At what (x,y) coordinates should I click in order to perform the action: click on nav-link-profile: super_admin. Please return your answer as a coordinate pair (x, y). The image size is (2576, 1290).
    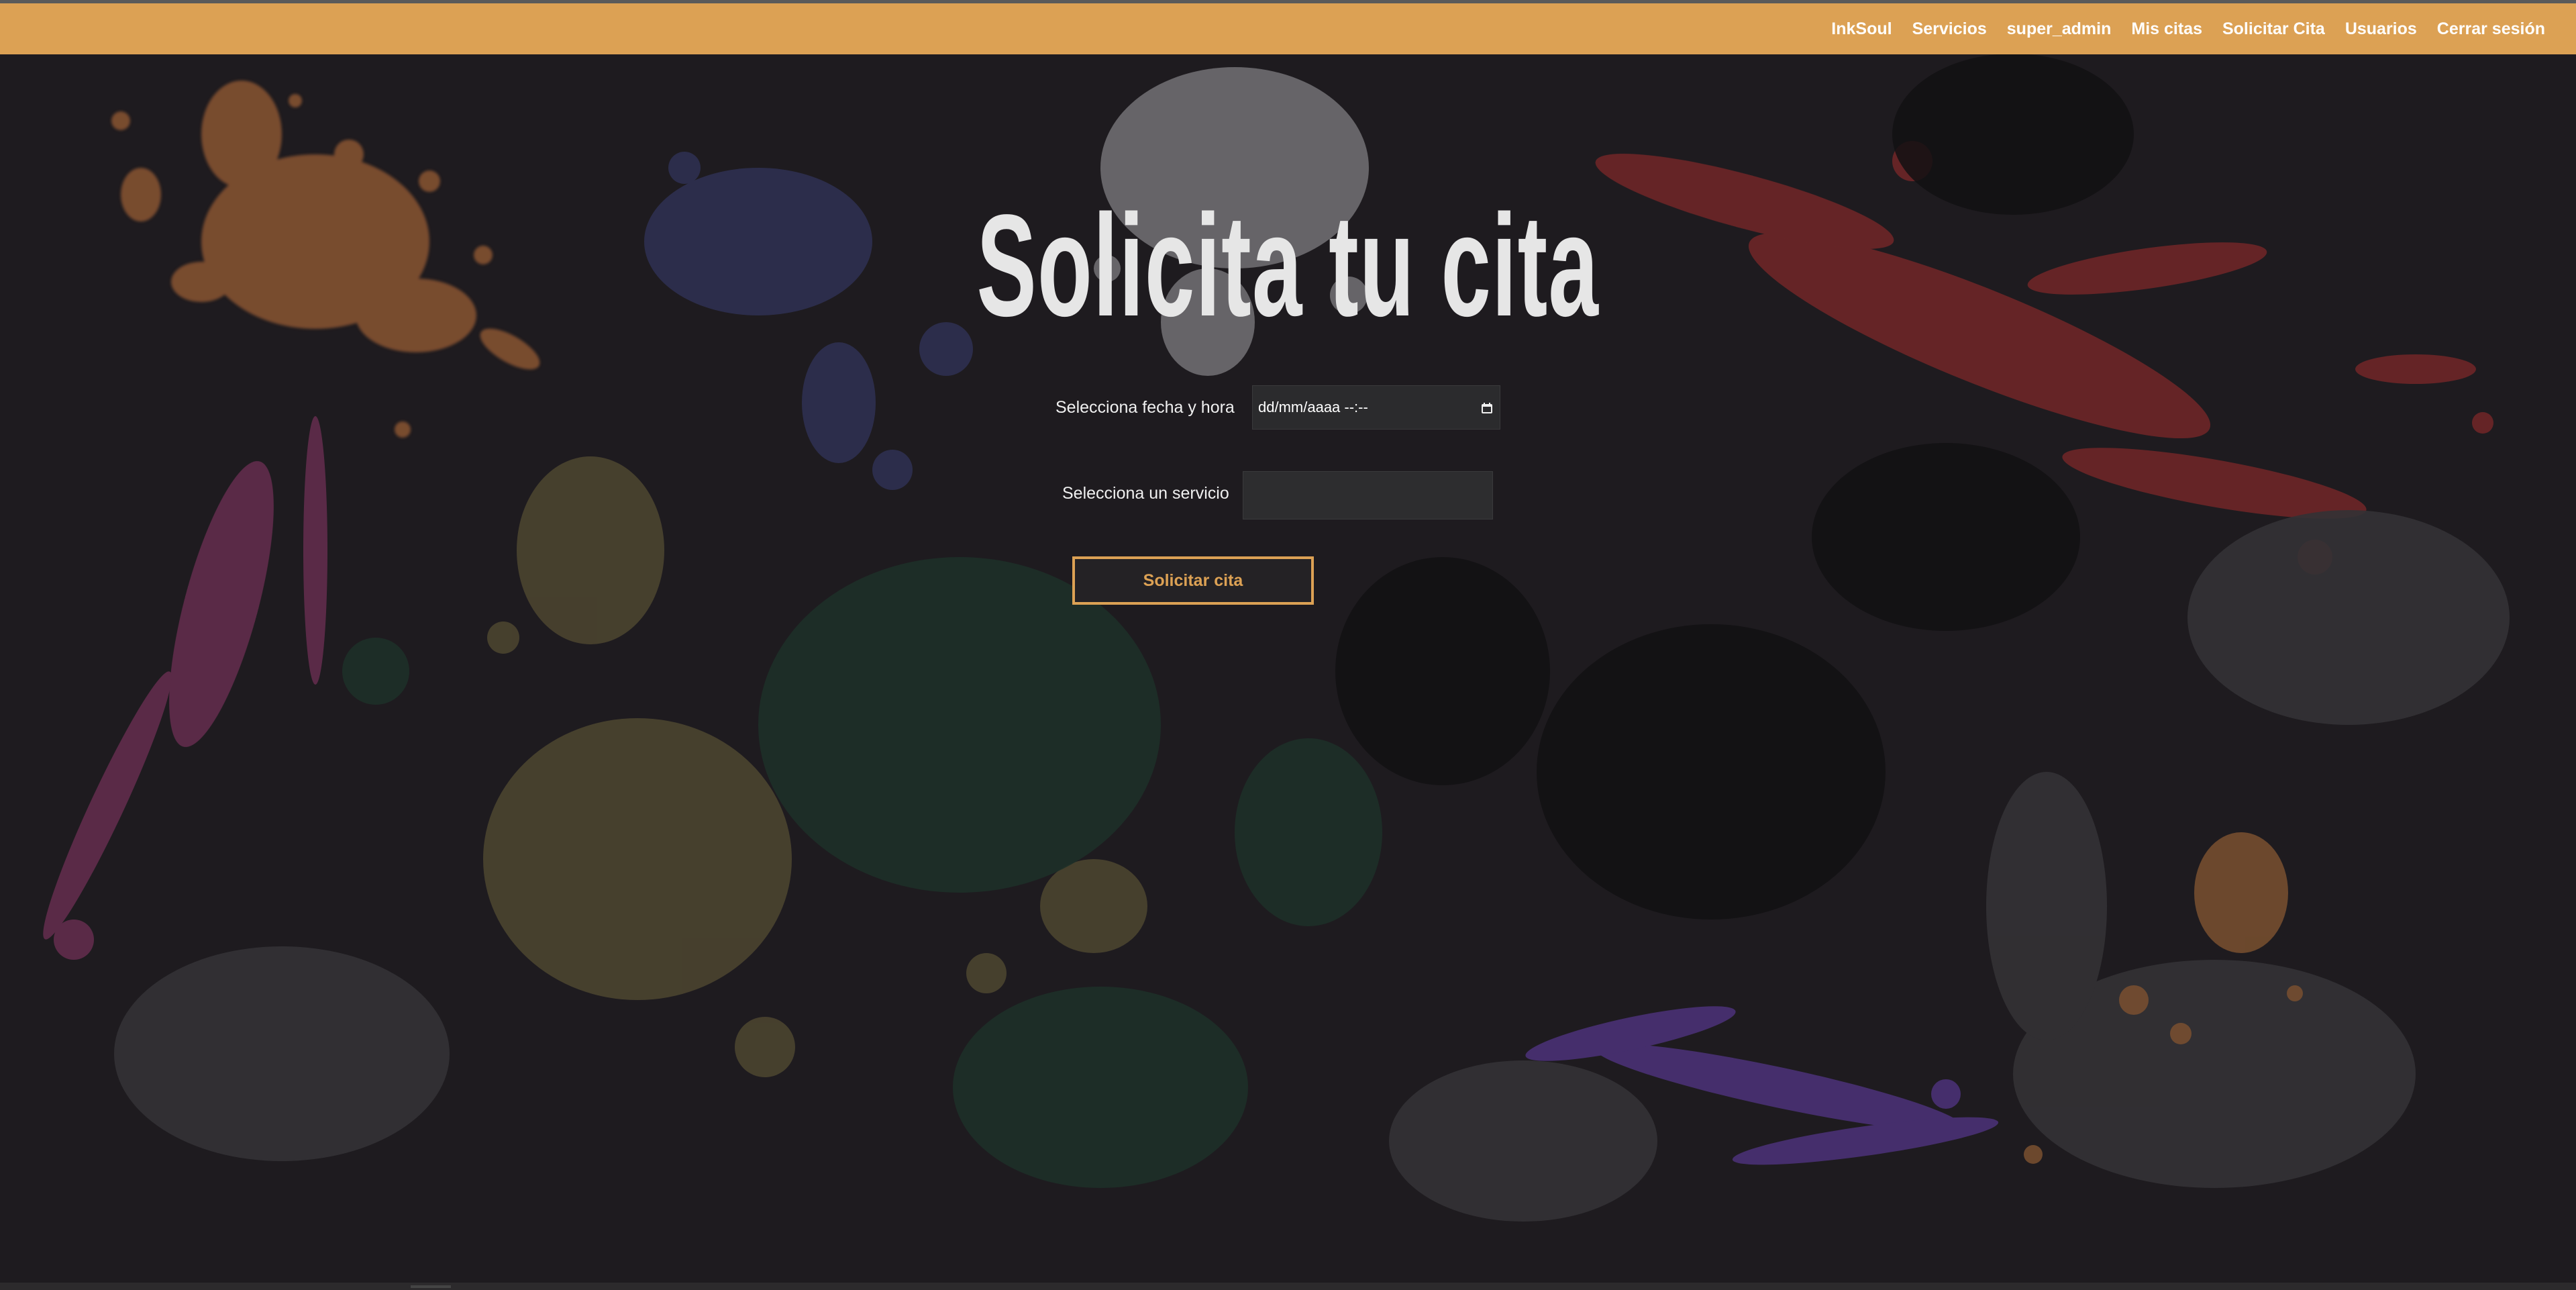
    Looking at the image, I should click on (2059, 29).